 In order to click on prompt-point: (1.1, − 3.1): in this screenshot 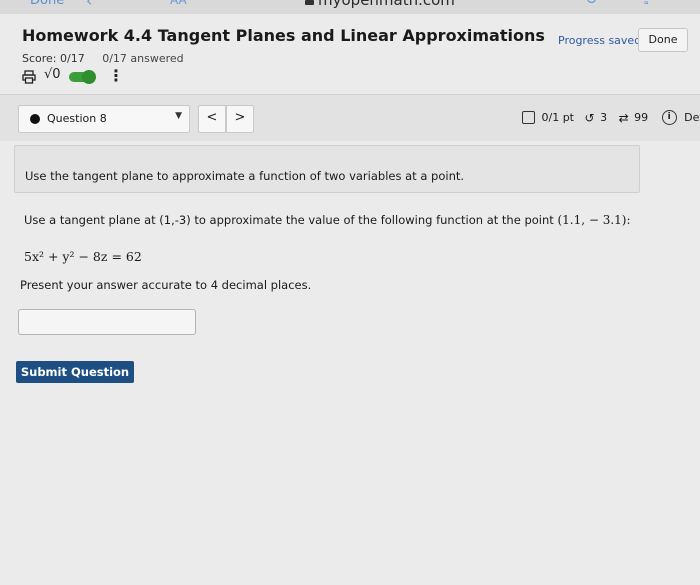, I will do `click(594, 220)`.